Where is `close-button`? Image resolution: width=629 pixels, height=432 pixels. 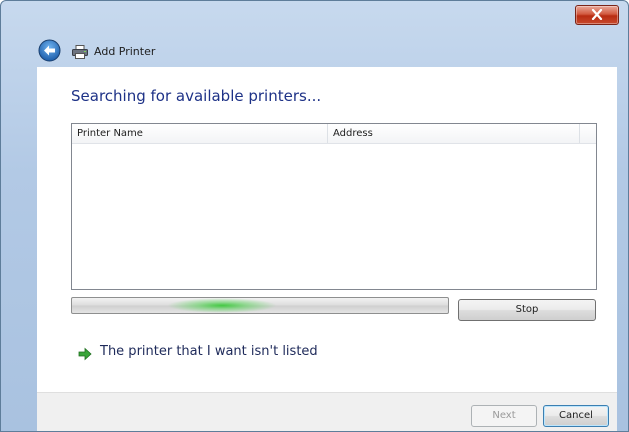 close-button is located at coordinates (597, 15).